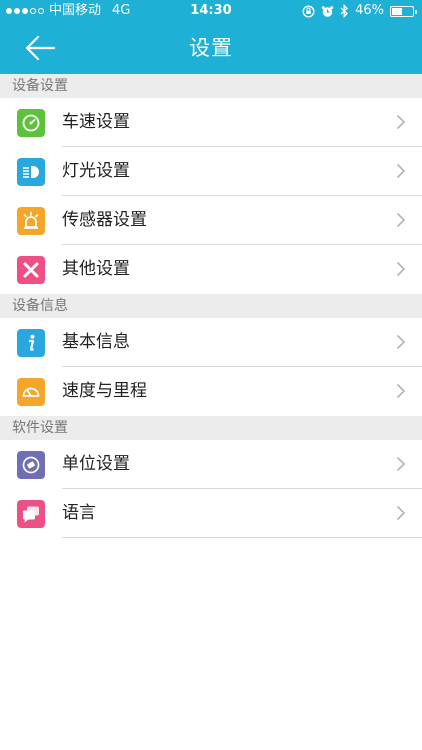  Describe the element at coordinates (96, 269) in the screenshot. I see `setting-item-label: 其他设置` at that location.